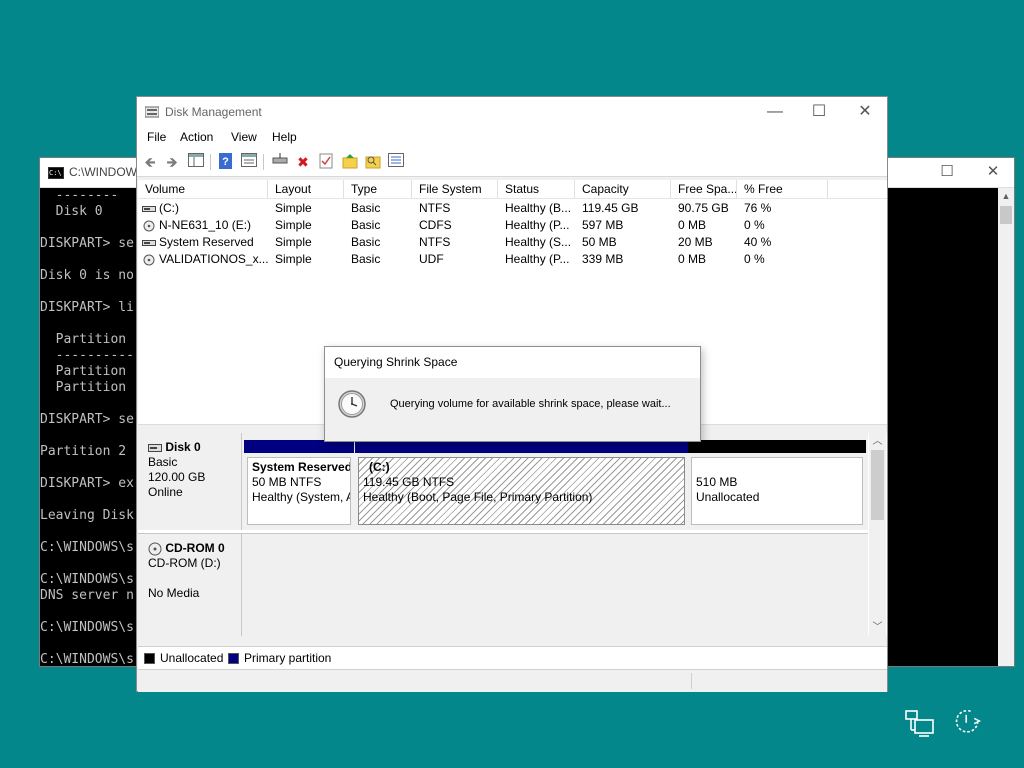 Image resolution: width=1024 pixels, height=768 pixels. Describe the element at coordinates (352, 404) in the screenshot. I see `clock-icon` at that location.